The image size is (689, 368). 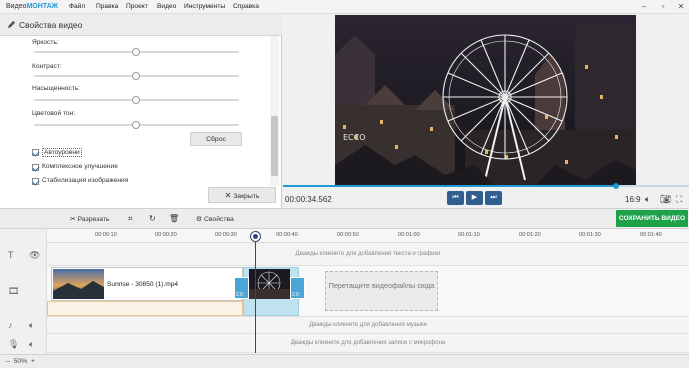 I want to click on sunrise-clip-thumbnail, so click(x=78, y=284).